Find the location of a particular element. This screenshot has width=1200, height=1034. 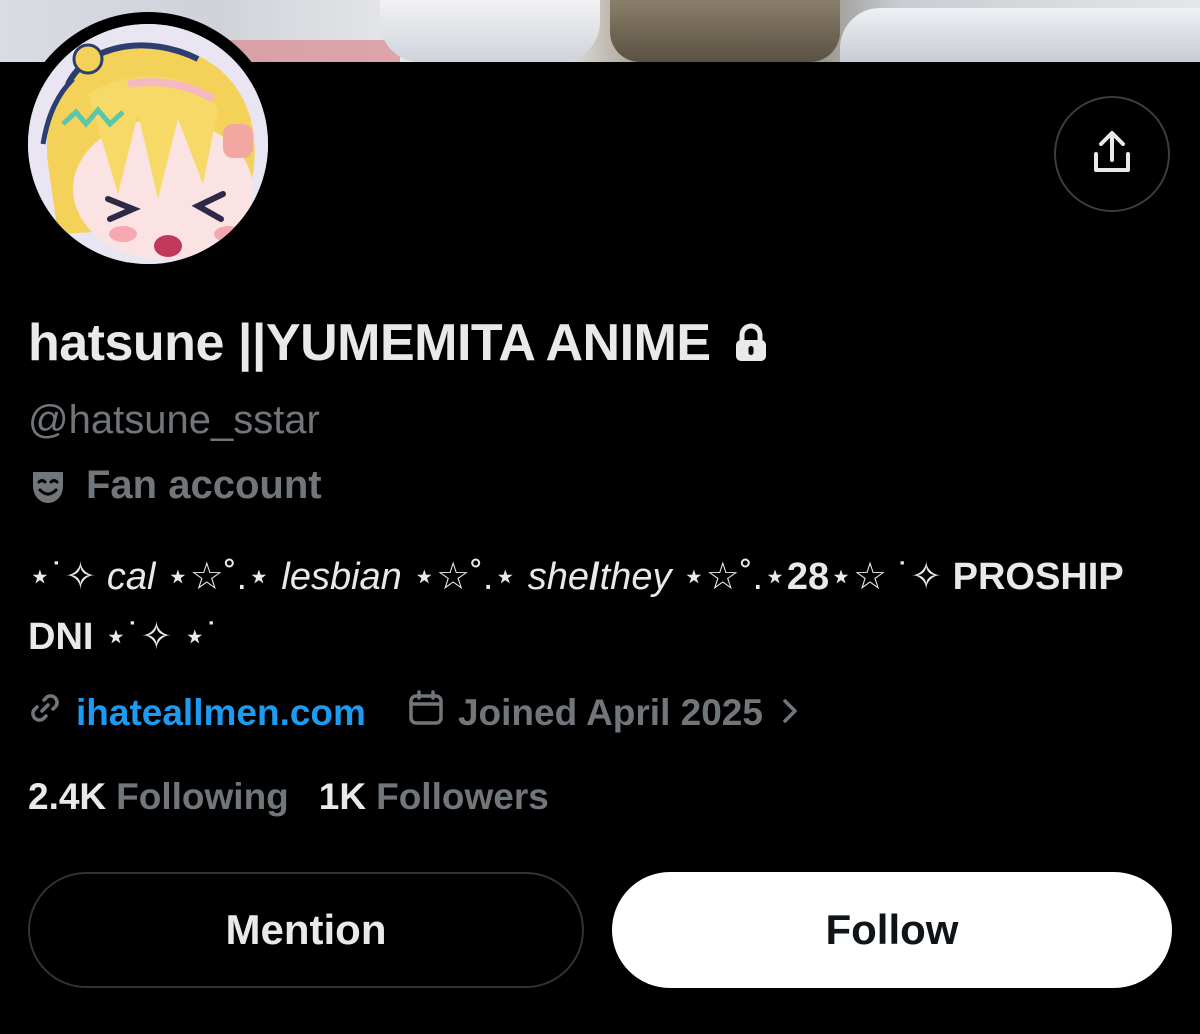

follow-button: Follow is located at coordinates (892, 930).